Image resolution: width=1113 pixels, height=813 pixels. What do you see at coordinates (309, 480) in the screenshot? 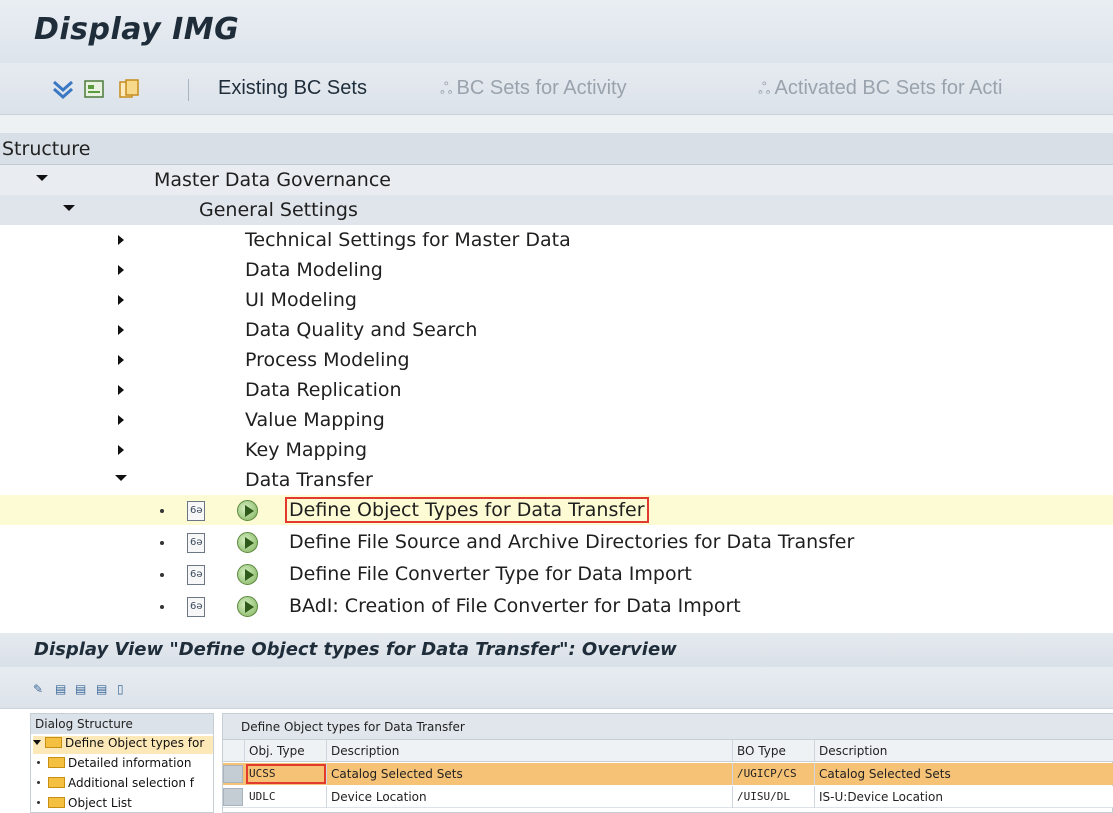
I see `tree-node-label: Data Transfer` at bounding box center [309, 480].